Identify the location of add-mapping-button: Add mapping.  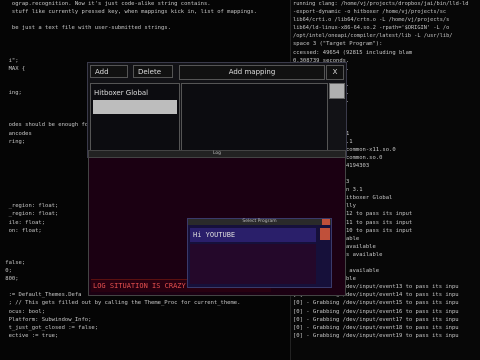
(252, 72).